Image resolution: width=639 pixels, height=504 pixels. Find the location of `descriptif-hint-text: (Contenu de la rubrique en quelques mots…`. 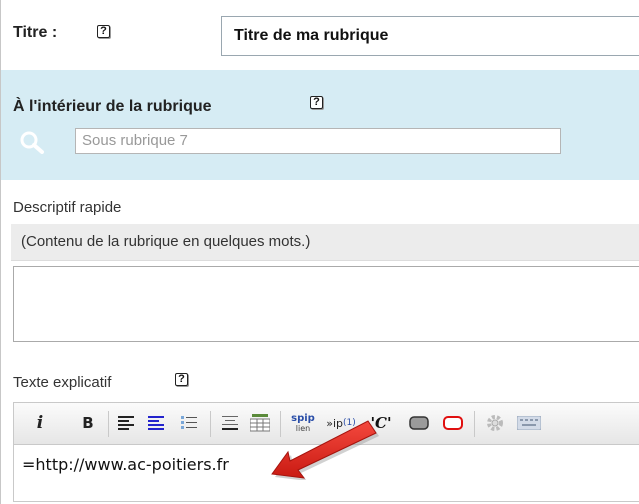

descriptif-hint-text: (Contenu de la rubrique en quelques mots… is located at coordinates (166, 241).